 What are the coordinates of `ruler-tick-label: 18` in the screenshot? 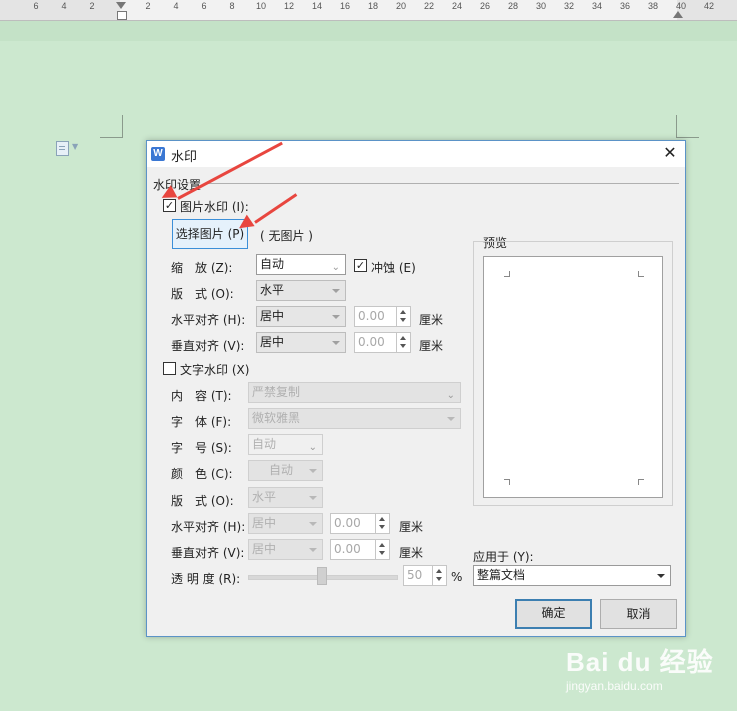 It's located at (373, 6).